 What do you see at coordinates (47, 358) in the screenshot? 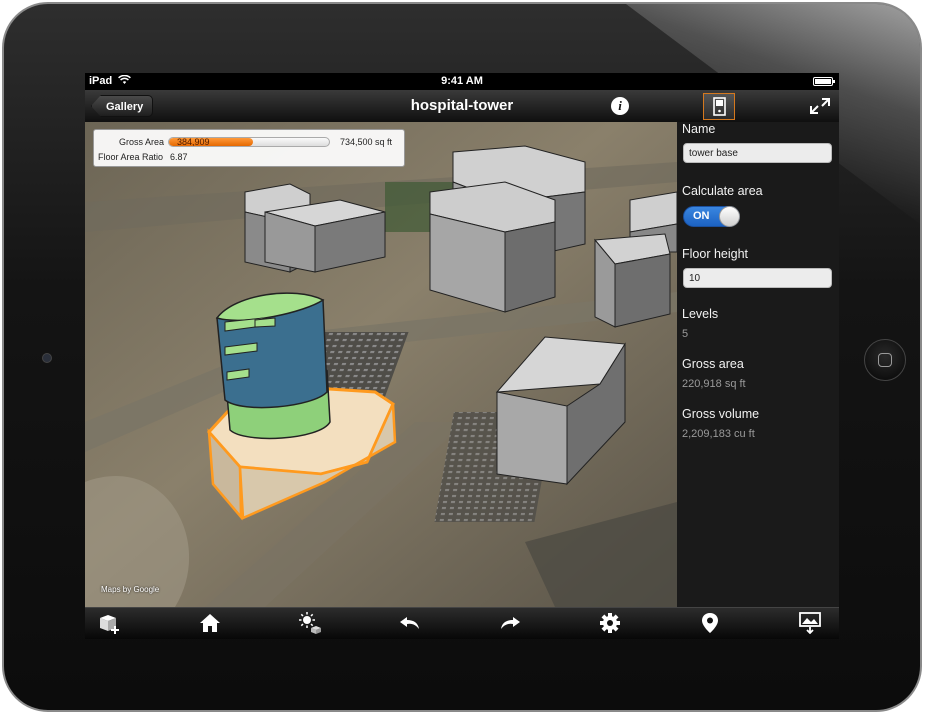
I see `camera-icon` at bounding box center [47, 358].